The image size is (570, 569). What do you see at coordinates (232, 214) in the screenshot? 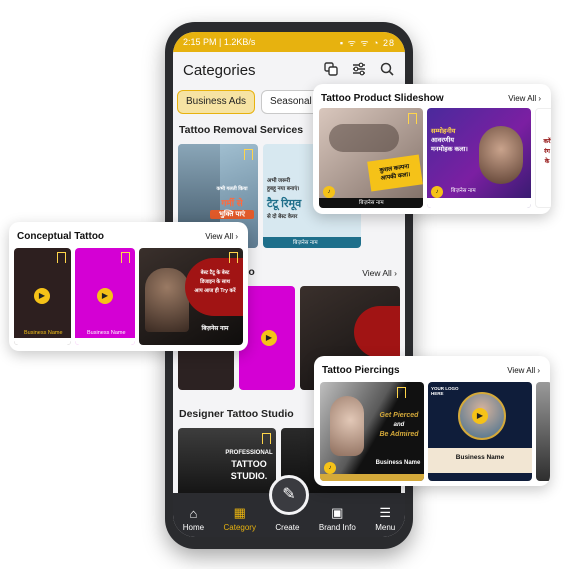
I see `removal-p1-line3: भुक्ति पाएं` at bounding box center [232, 214].